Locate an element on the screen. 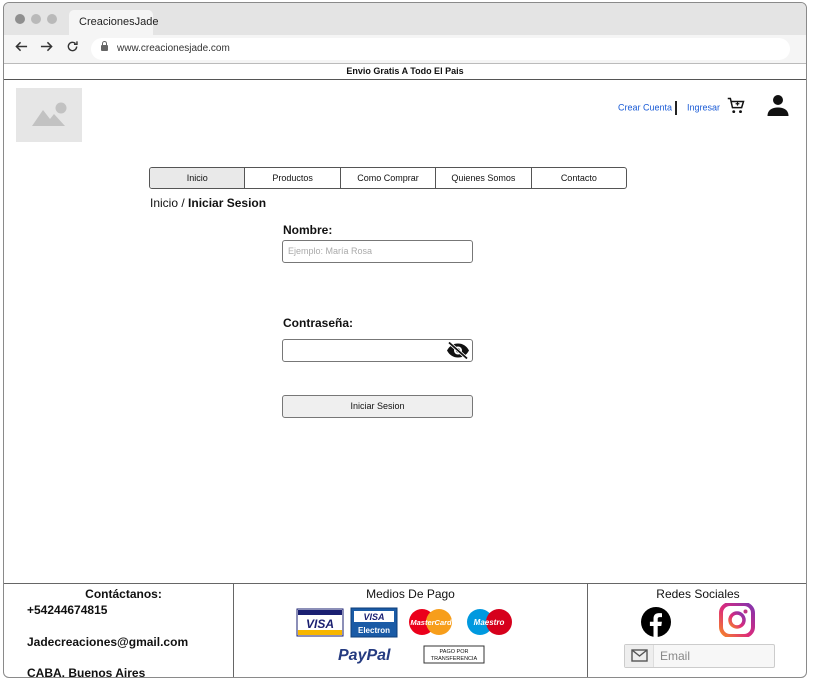  browser-nav-bar: www.creacionesjade.com is located at coordinates (405, 49).